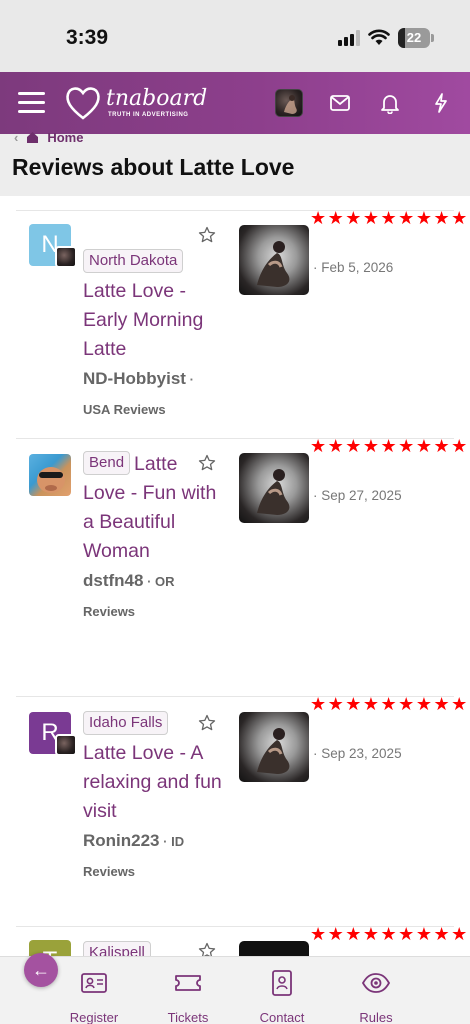 The image size is (470, 1024). What do you see at coordinates (379, 37) in the screenshot?
I see `wifi-icon` at bounding box center [379, 37].